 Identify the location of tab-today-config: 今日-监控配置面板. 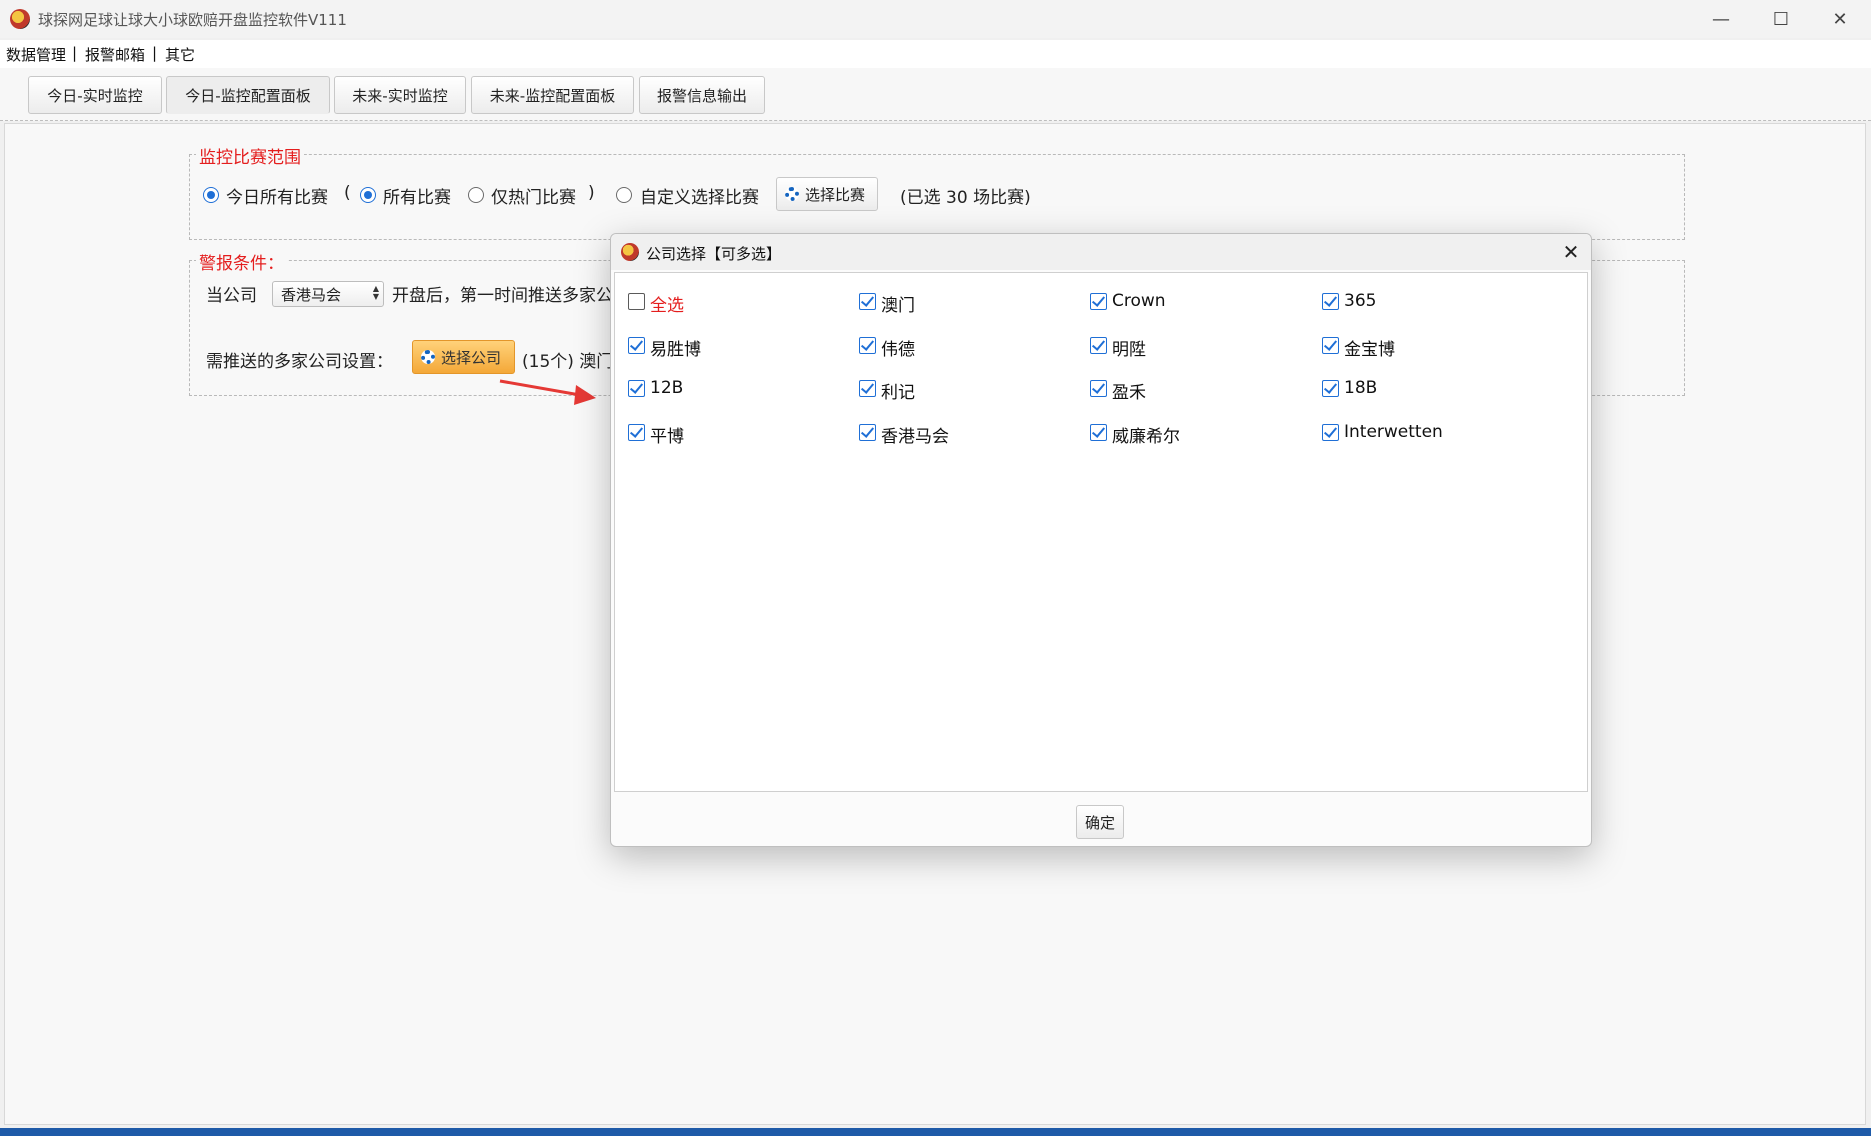
(248, 95).